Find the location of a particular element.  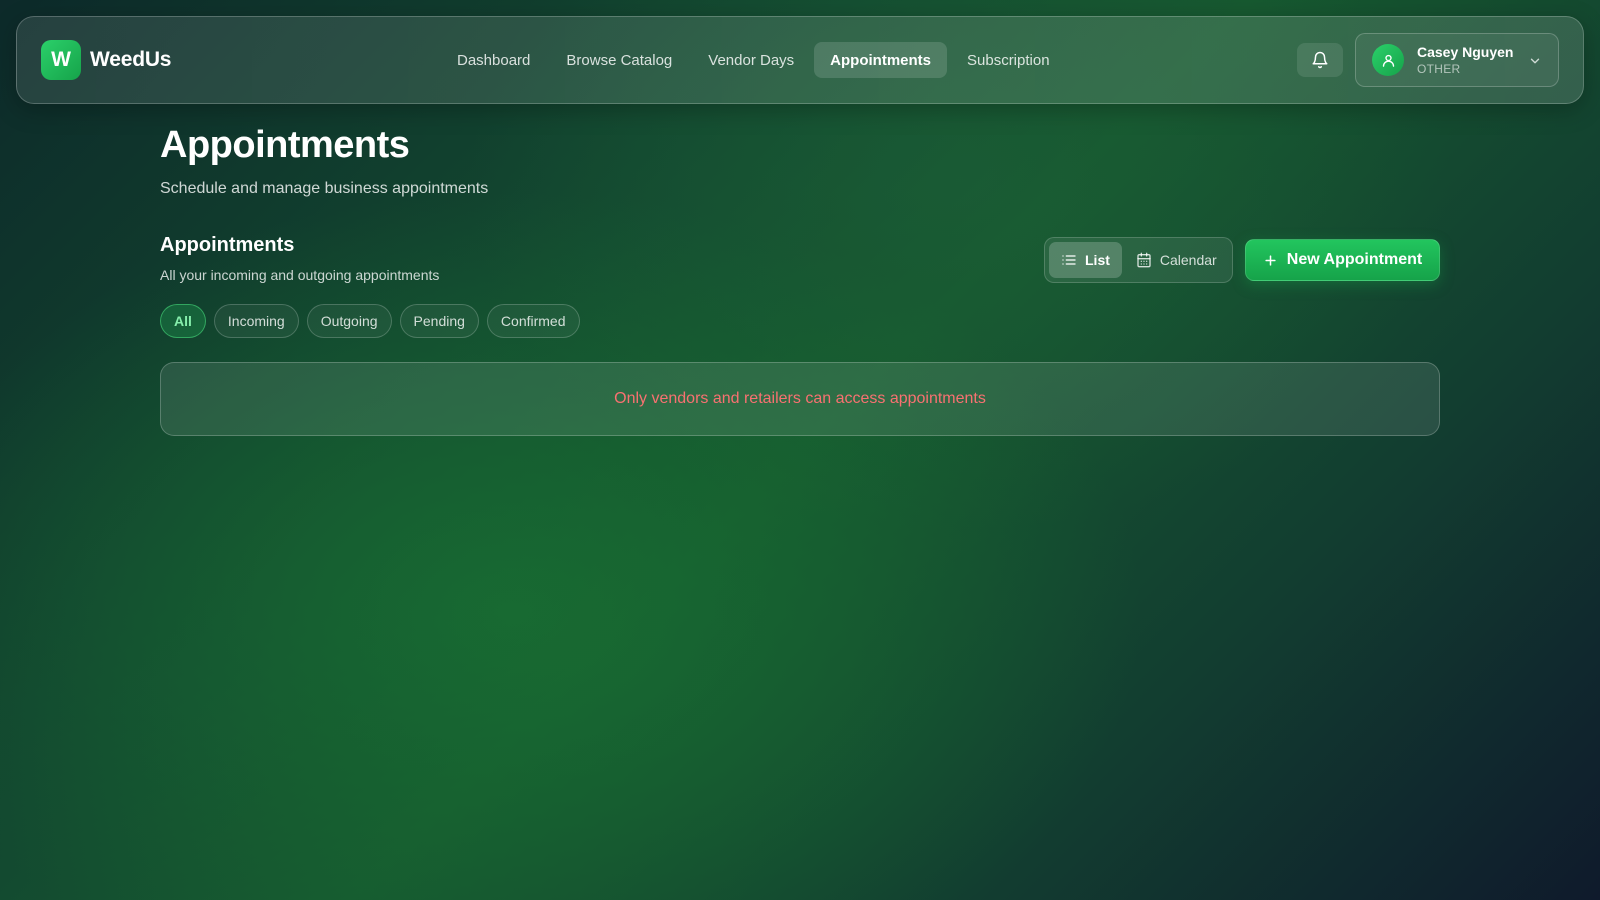

new-appointment-label: New Appointment is located at coordinates (1354, 259).